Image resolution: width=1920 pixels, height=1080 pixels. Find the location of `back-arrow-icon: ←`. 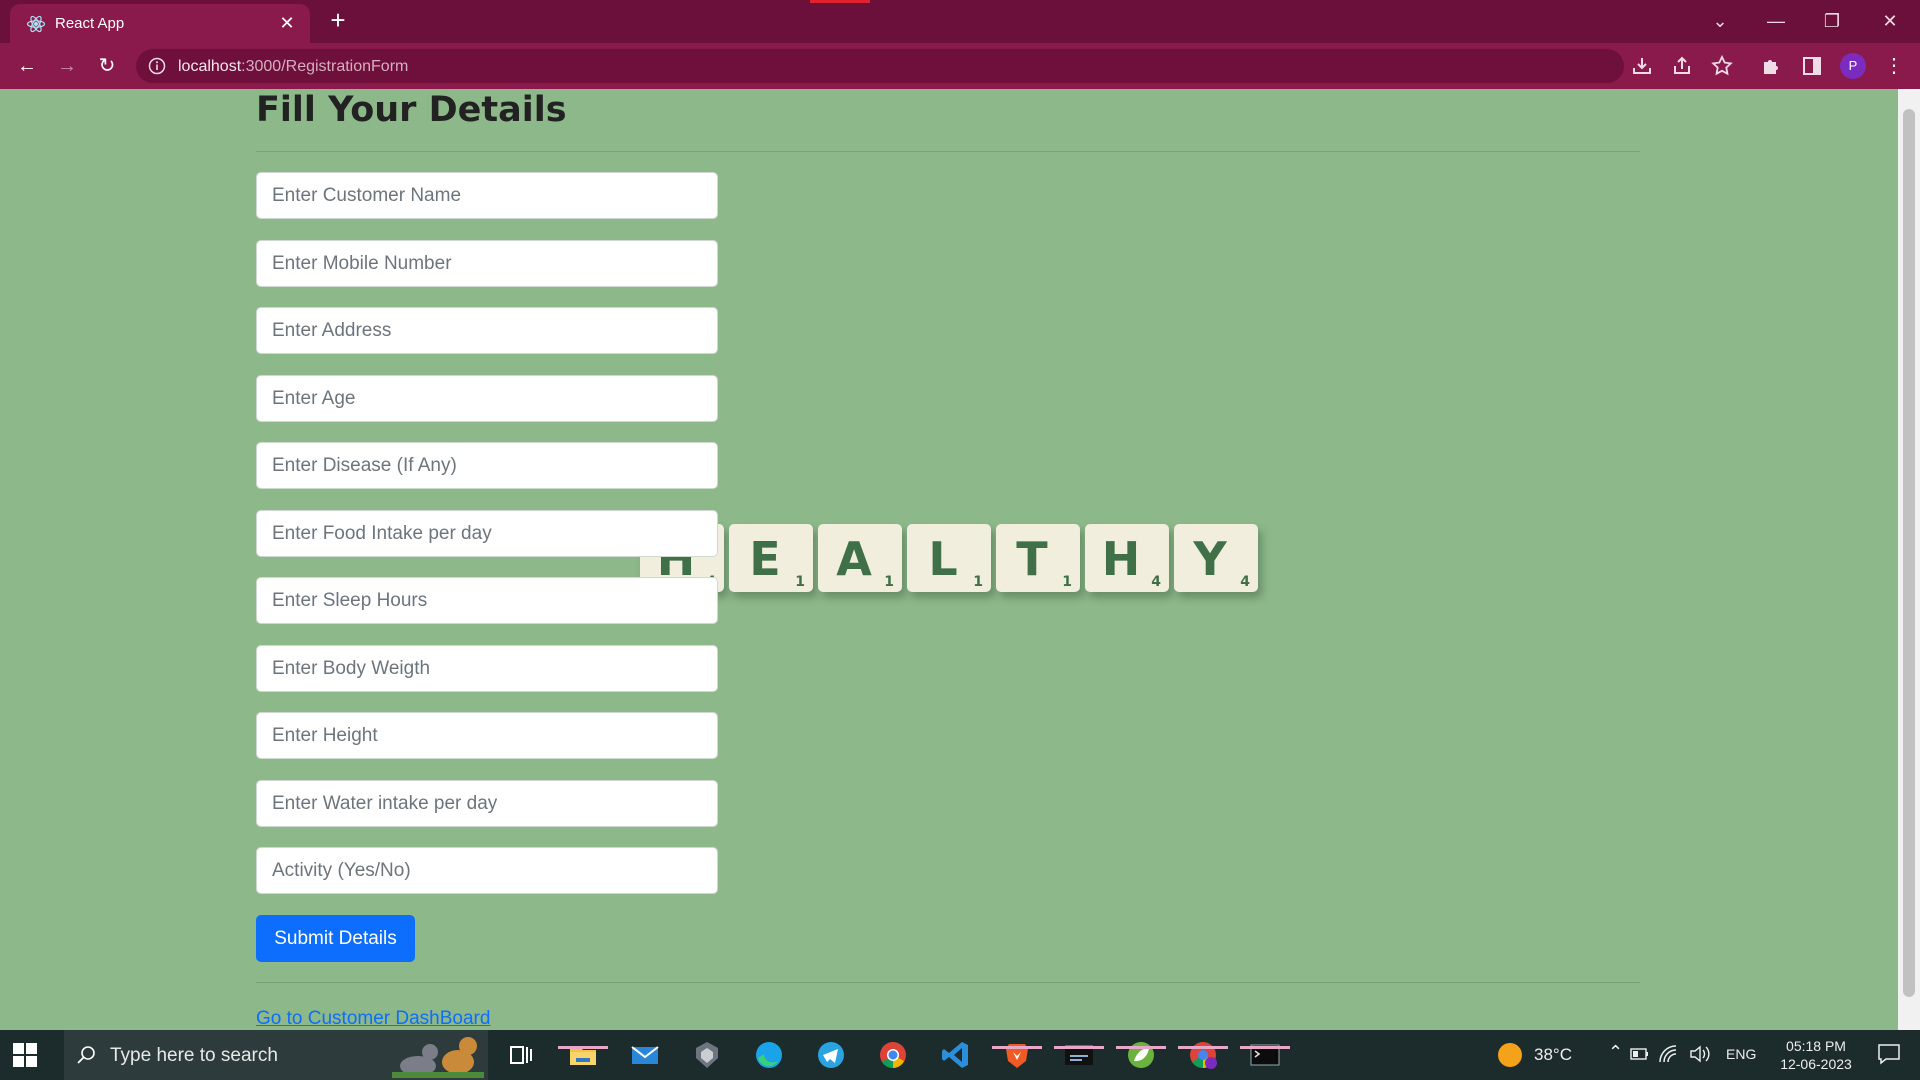

back-arrow-icon: ← is located at coordinates (27, 66).